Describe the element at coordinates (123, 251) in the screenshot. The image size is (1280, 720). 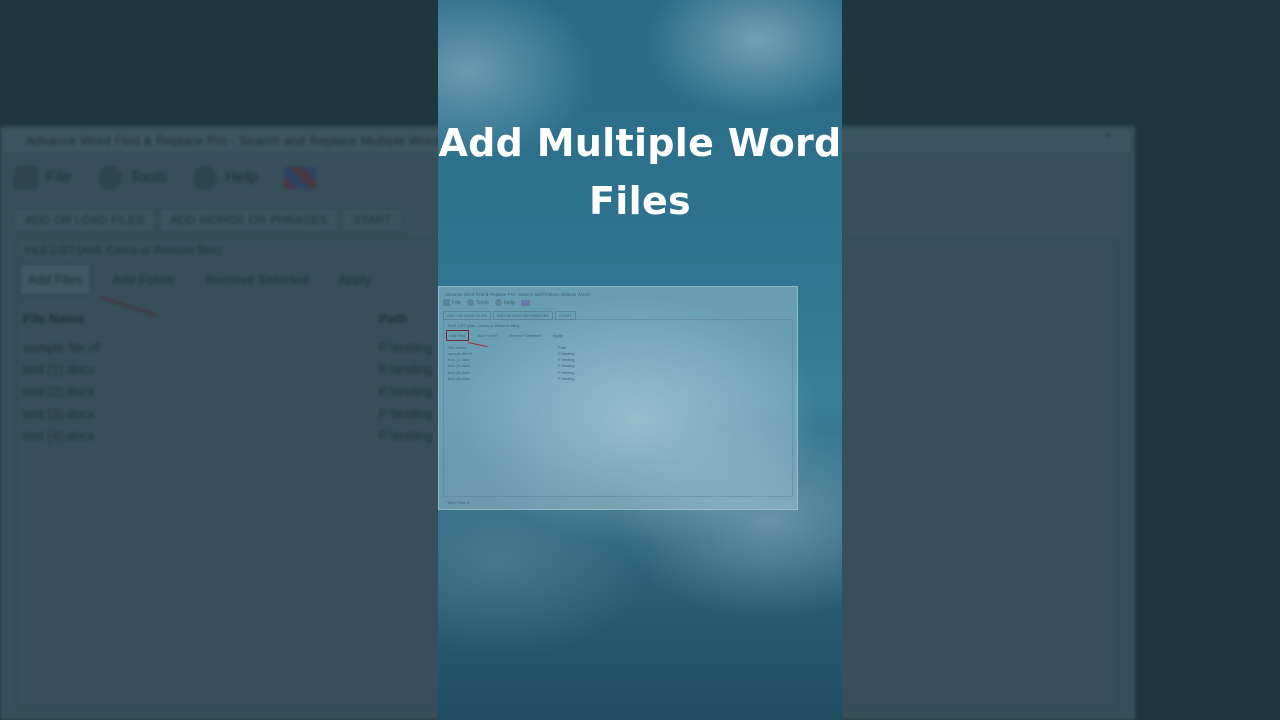
I see `bg-group-label: FILE LIST (Add, Check or Remove files)` at that location.